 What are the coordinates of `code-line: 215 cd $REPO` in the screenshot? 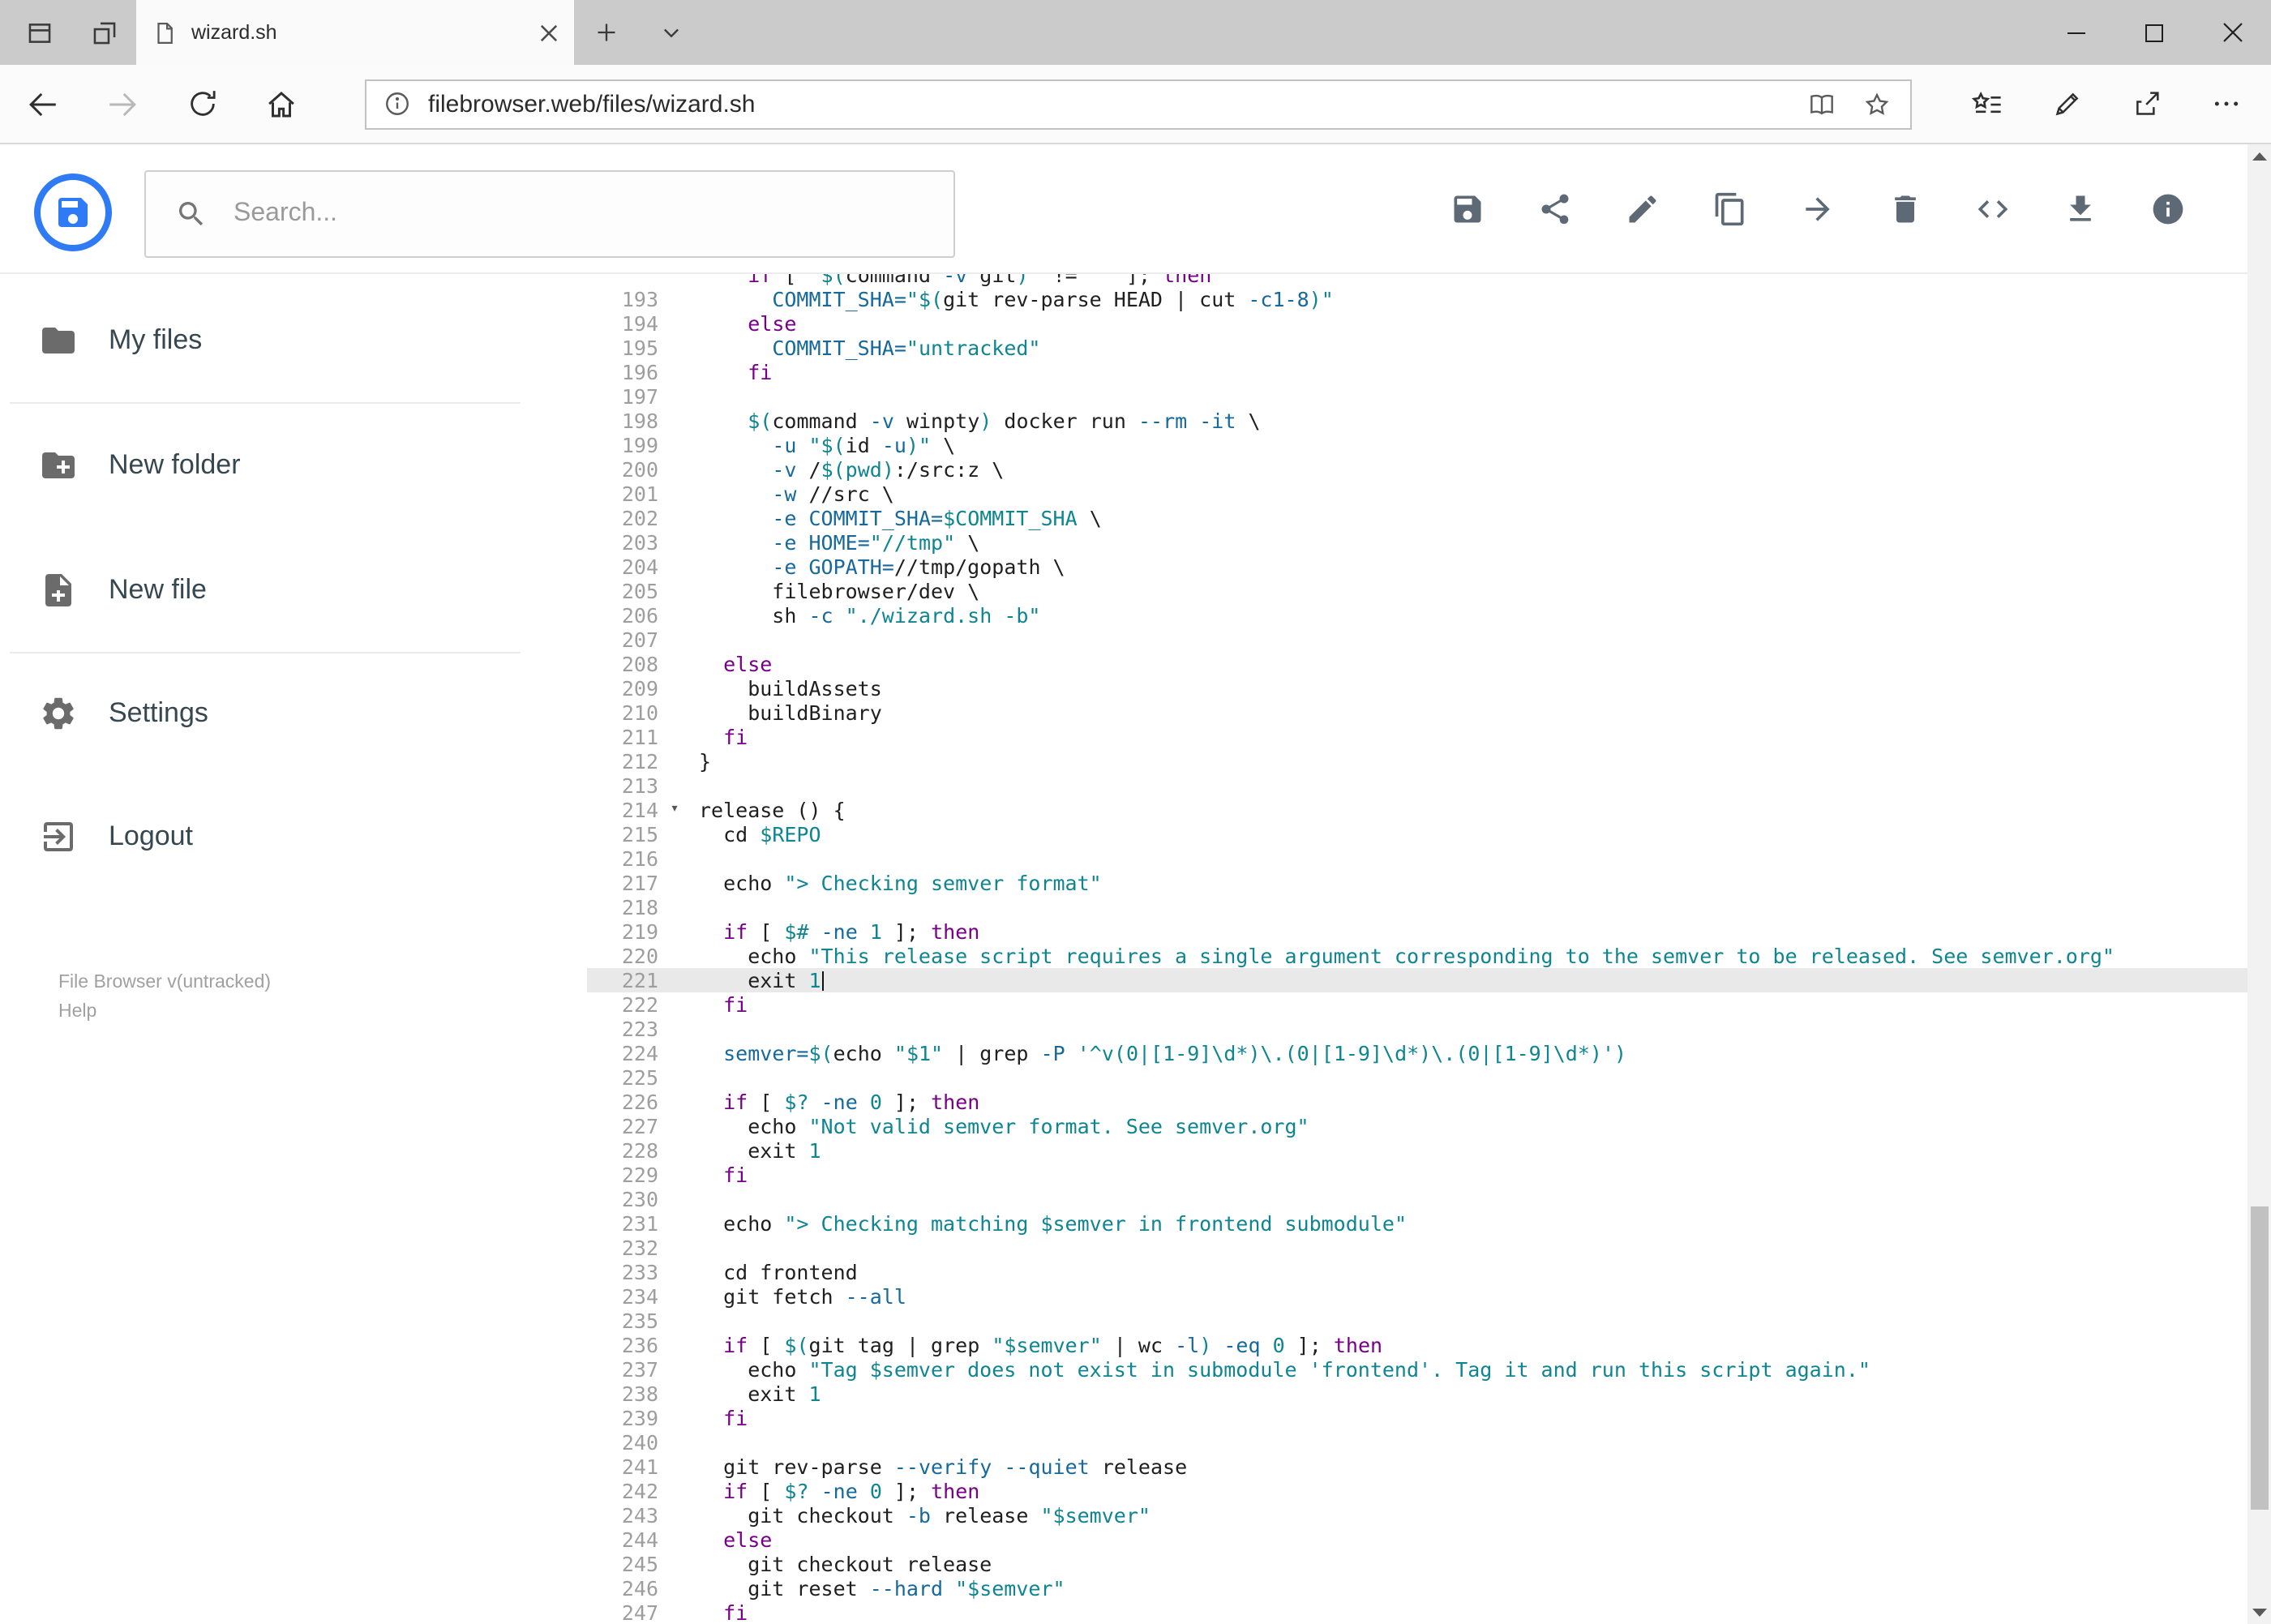 It's located at (1417, 834).